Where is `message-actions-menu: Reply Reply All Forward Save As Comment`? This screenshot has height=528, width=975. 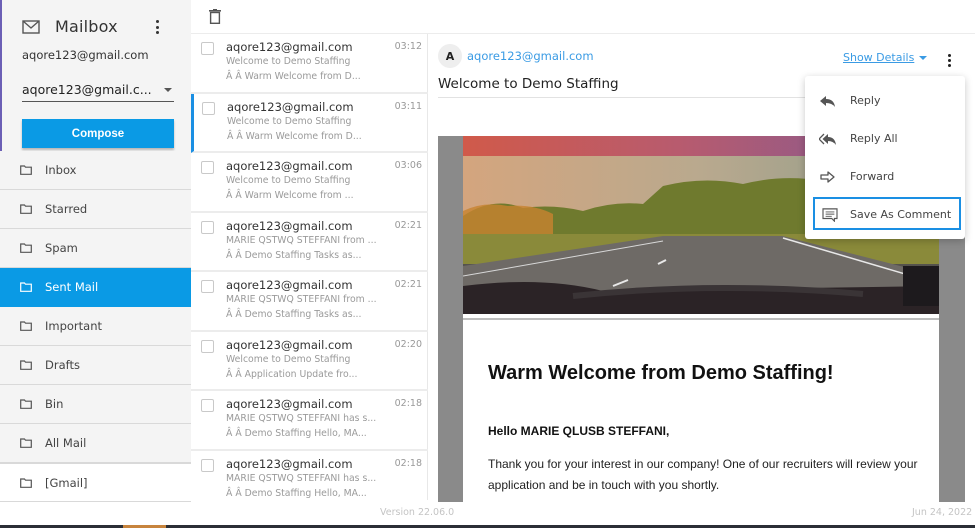
message-actions-menu: Reply Reply All Forward Save As Comment is located at coordinates (885, 157).